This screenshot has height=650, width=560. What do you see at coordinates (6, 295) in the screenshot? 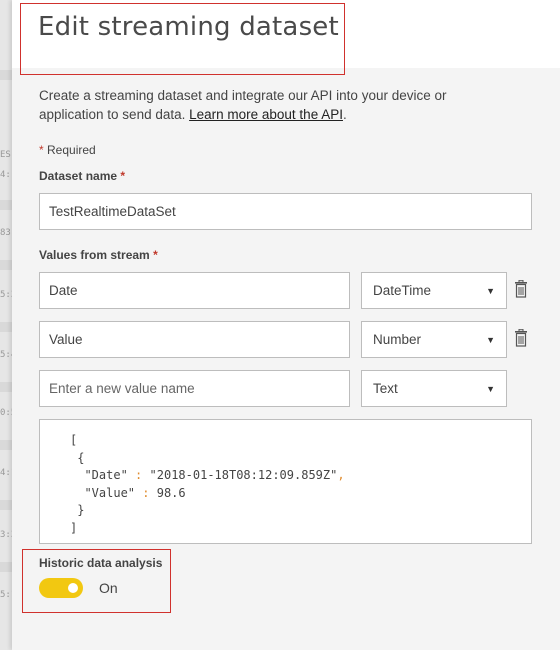
I see `background-fragment: 5:3` at bounding box center [6, 295].